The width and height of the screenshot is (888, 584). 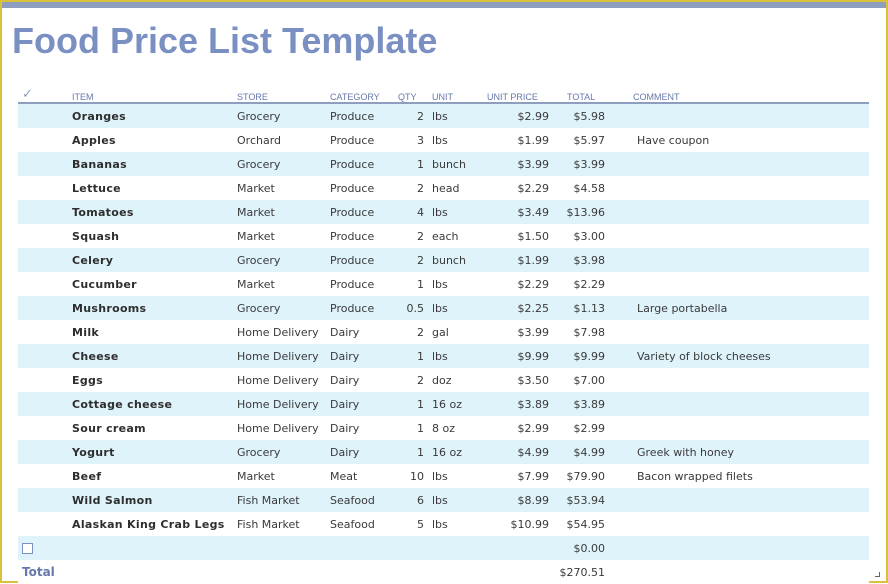 I want to click on total-cell: $5.98, so click(x=591, y=115).